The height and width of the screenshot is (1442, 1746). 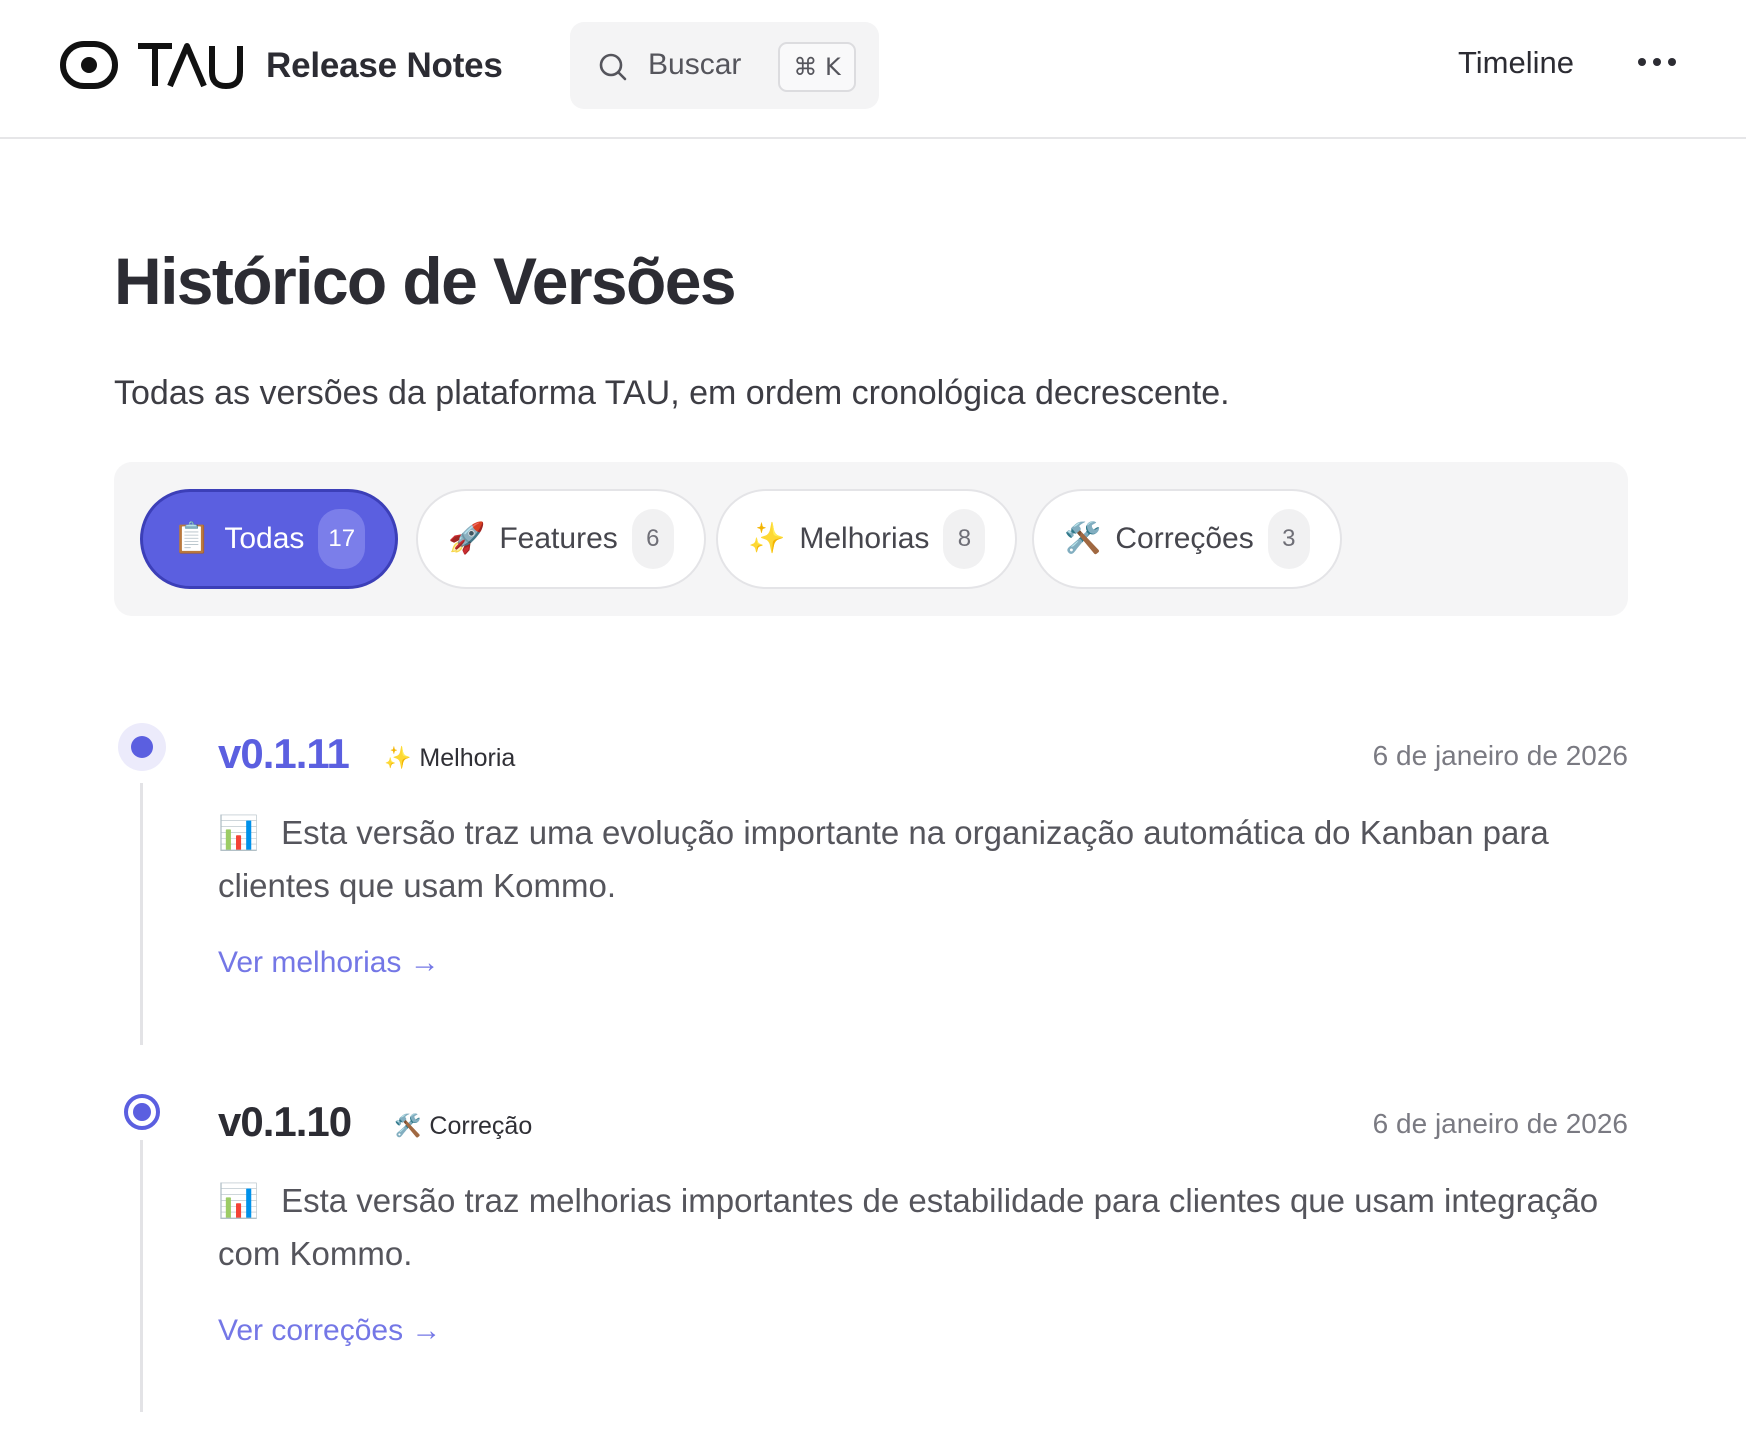 What do you see at coordinates (613, 67) in the screenshot?
I see `search-icon` at bounding box center [613, 67].